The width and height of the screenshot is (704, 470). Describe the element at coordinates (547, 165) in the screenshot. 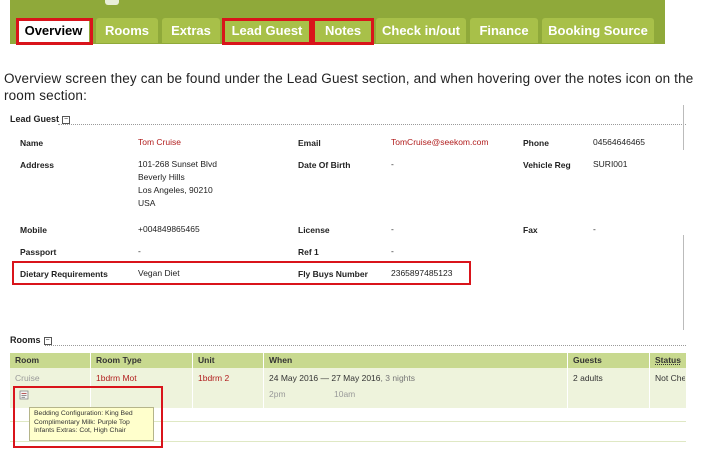

I see `vehicle-reg-label: Vehicle Reg` at that location.